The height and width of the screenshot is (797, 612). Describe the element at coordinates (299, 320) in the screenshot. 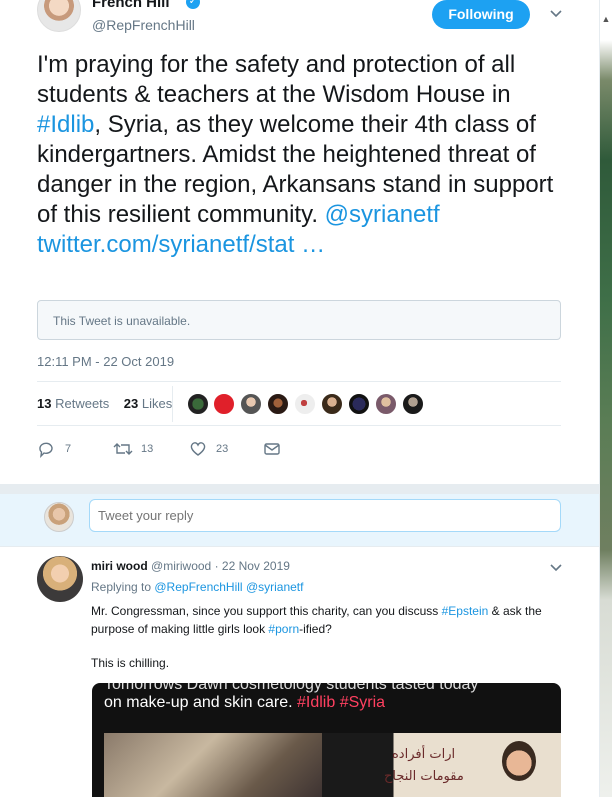

I see `quoted-tweet-unavailable: This Tweet is unavailable.` at that location.